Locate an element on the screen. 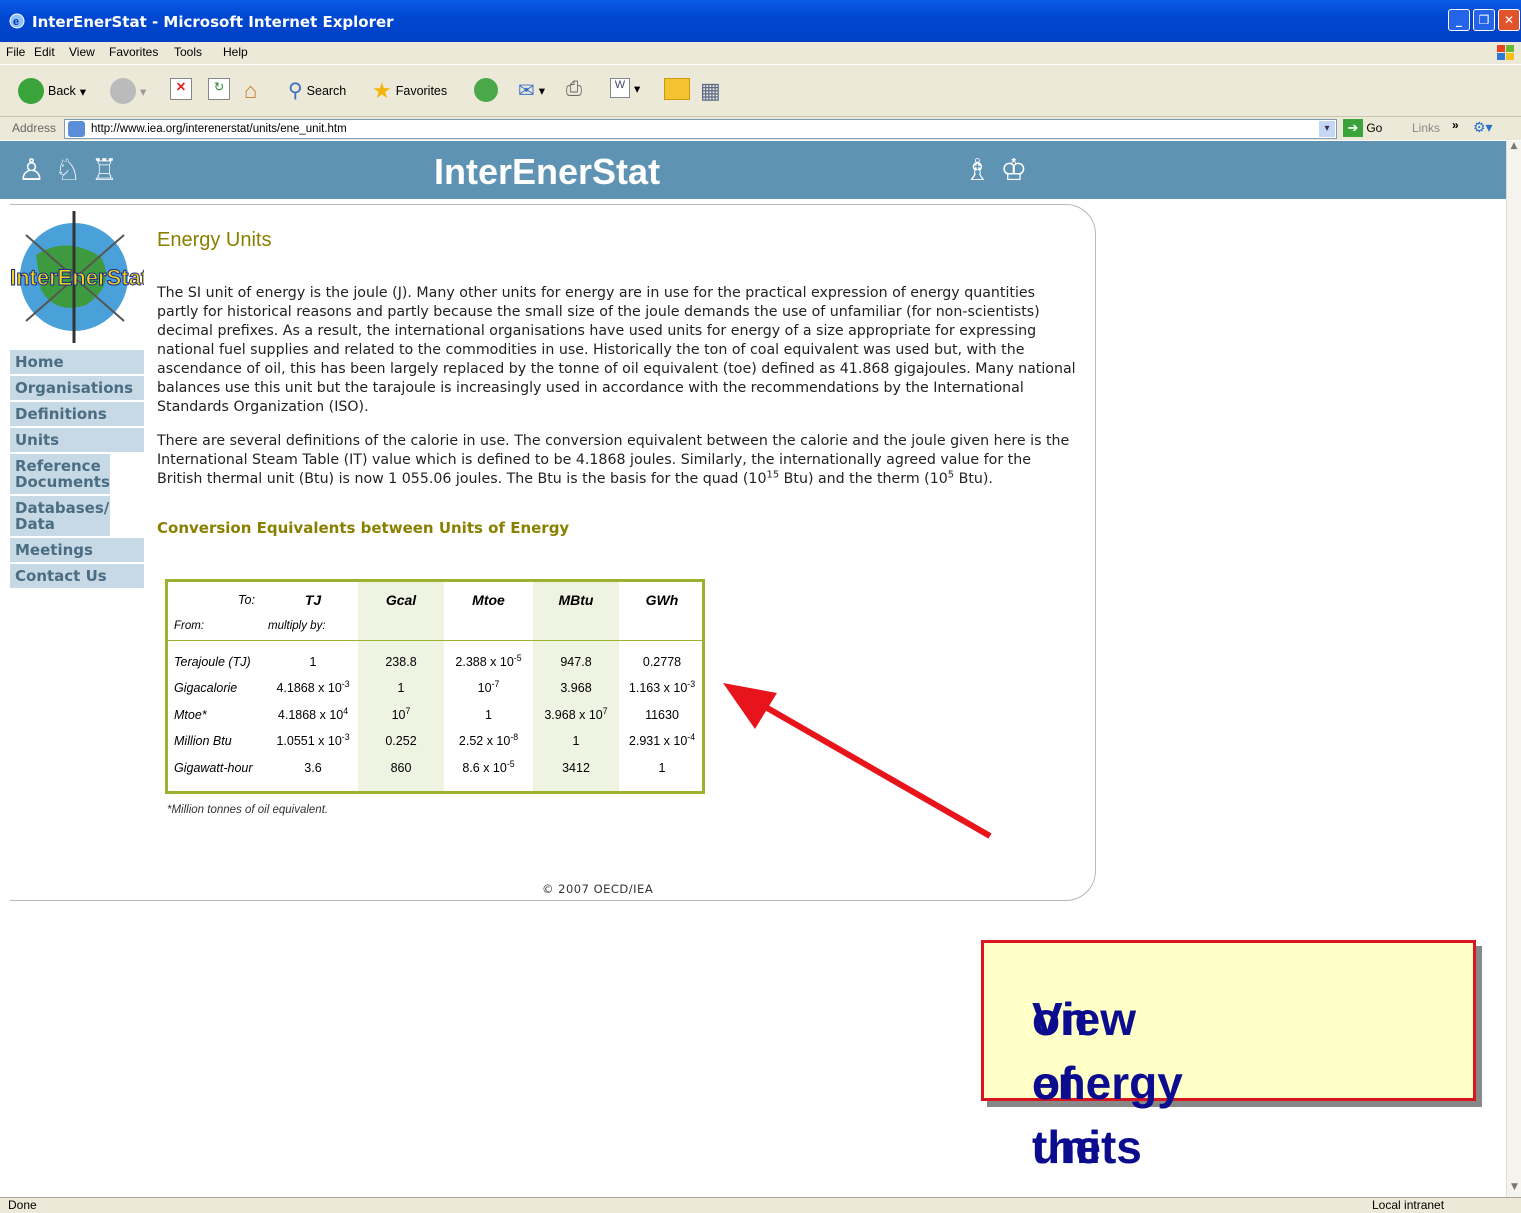 This screenshot has height=1213, width=1521. search-button: ⚲ Search is located at coordinates (317, 90).